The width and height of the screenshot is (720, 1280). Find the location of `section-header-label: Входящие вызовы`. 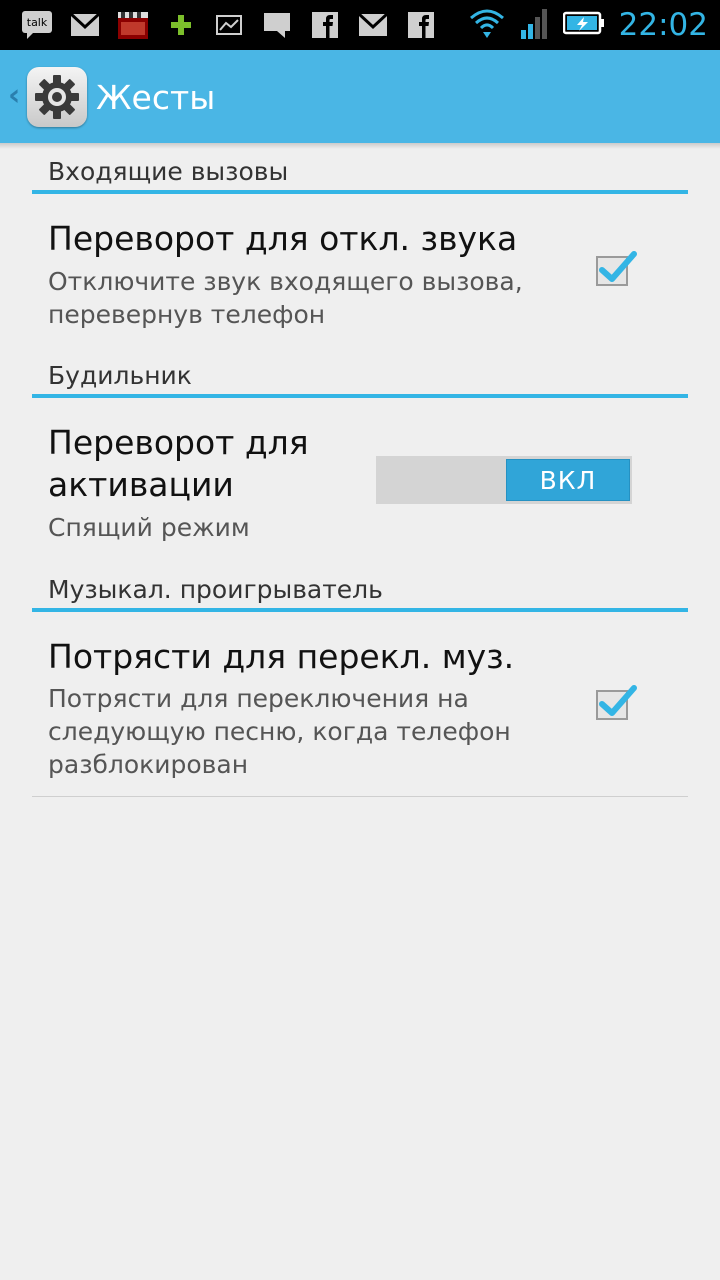

section-header-label: Входящие вызовы is located at coordinates (168, 171).